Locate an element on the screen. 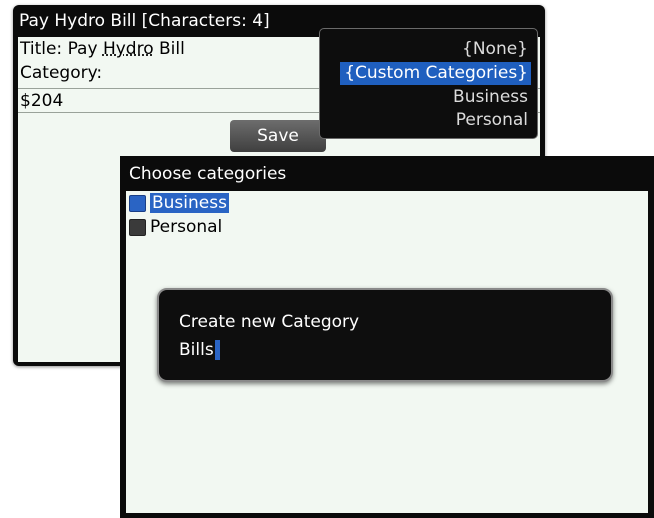 The width and height of the screenshot is (654, 518). dropdown-option-personal: Personal is located at coordinates (492, 120).